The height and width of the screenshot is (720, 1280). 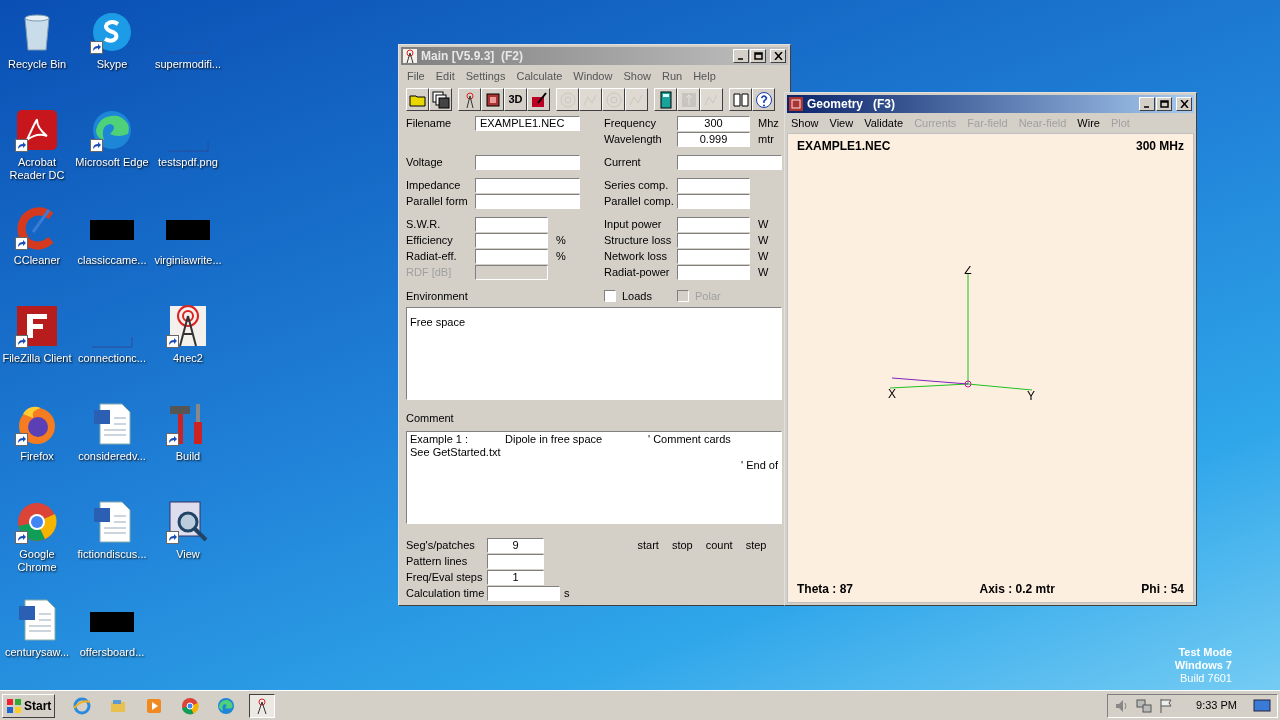 I want to click on desktop-icon: Google Chrome, so click(x=37, y=543).